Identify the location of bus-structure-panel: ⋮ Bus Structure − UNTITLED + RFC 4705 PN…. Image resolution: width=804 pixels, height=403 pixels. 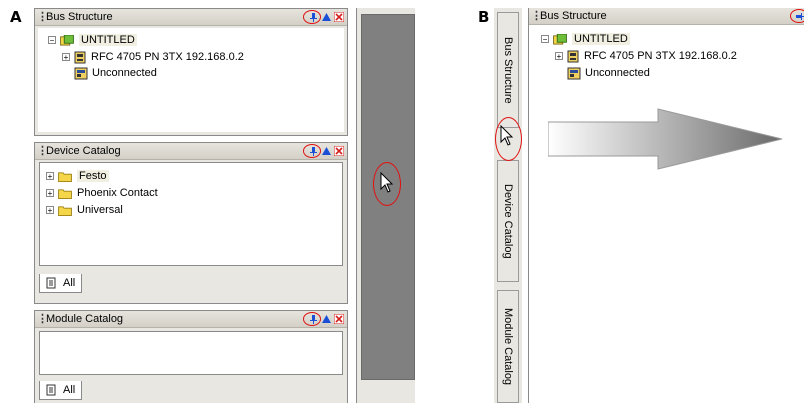
(191, 72).